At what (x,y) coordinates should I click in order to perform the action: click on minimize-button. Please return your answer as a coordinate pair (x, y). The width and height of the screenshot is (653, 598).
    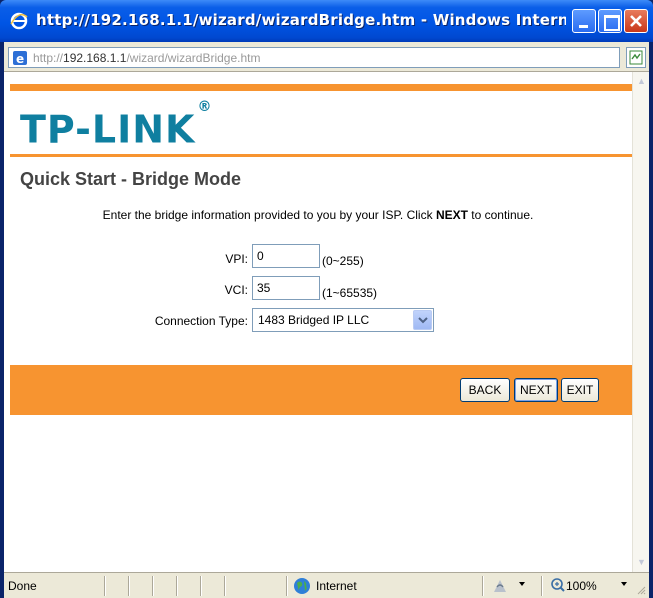
    Looking at the image, I should click on (584, 21).